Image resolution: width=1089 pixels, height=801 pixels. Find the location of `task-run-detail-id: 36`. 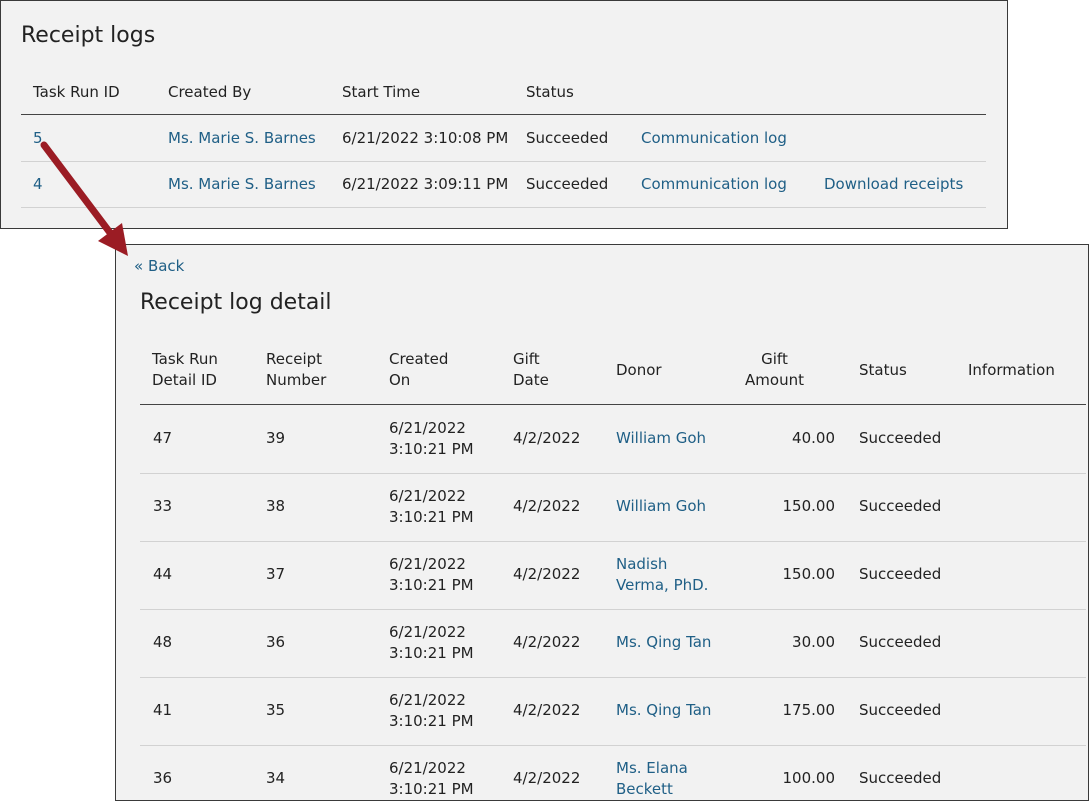

task-run-detail-id: 36 is located at coordinates (163, 778).